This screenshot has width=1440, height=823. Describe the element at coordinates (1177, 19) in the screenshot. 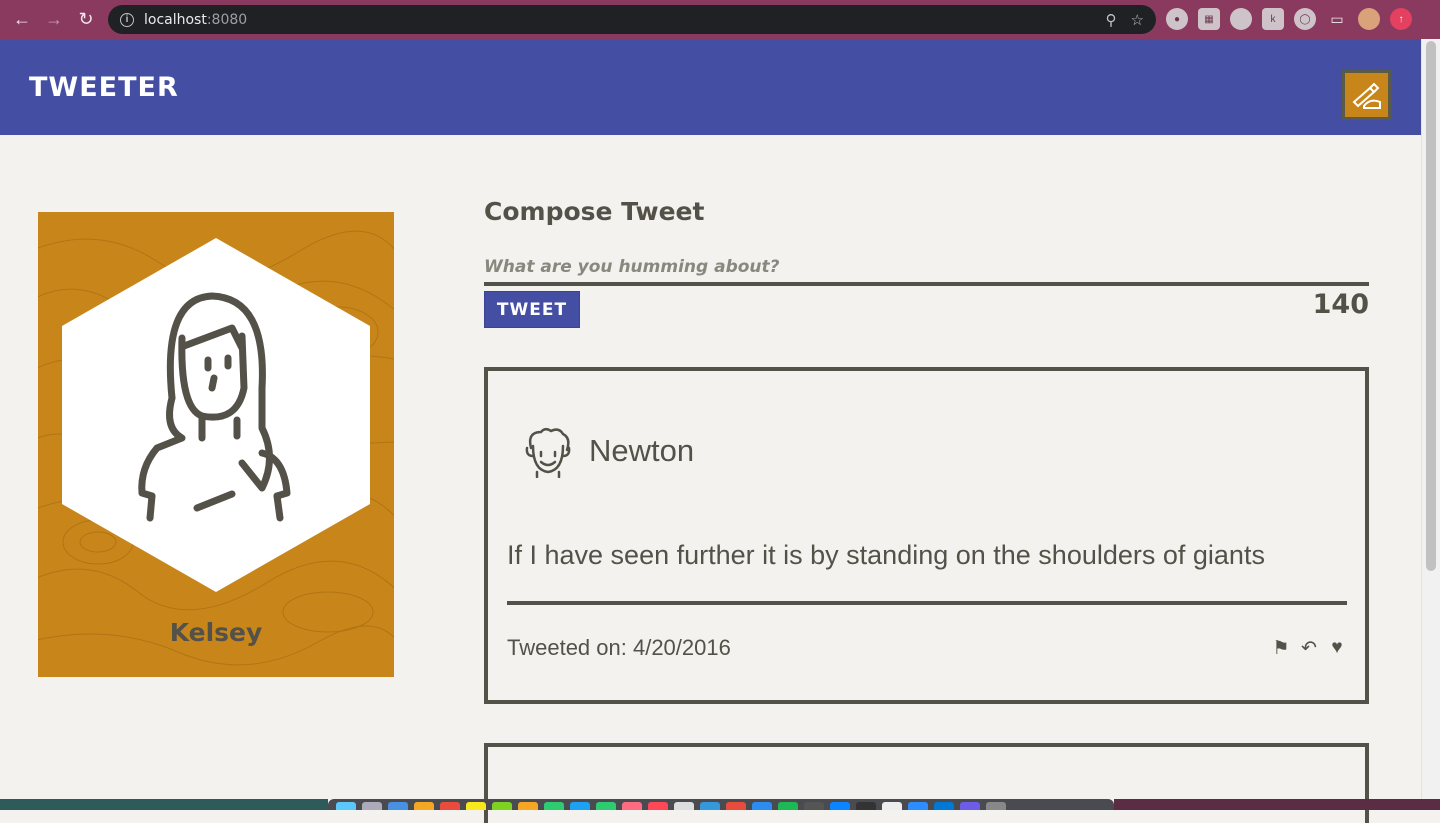

I see `extension-record-icon: ●` at that location.